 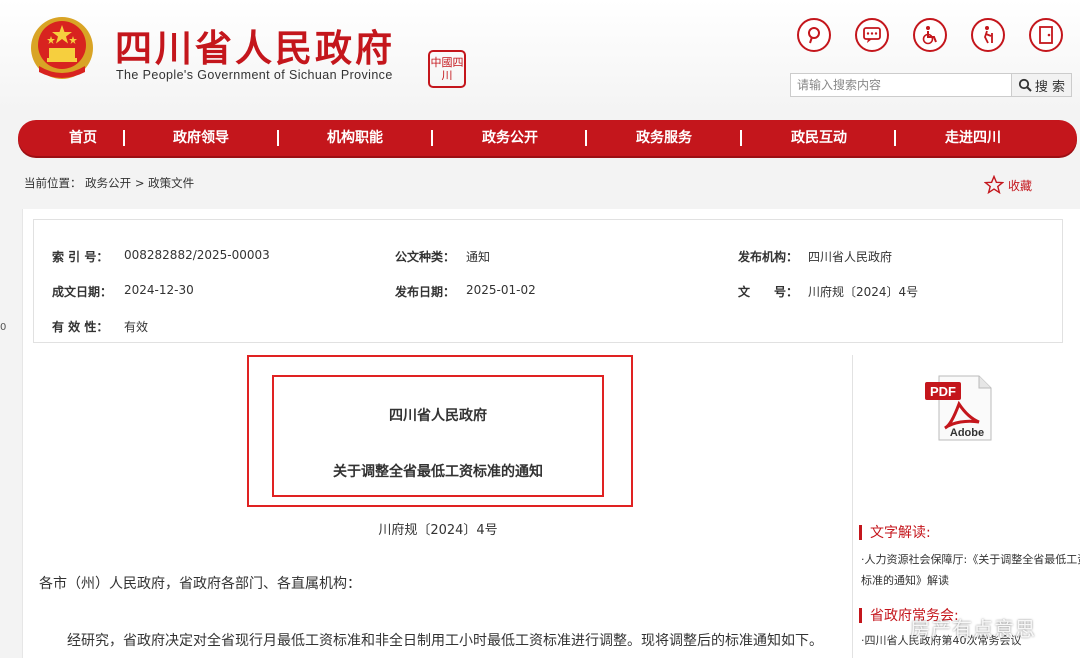 I want to click on nav-item-sichuan: 走进四川, so click(x=973, y=138).